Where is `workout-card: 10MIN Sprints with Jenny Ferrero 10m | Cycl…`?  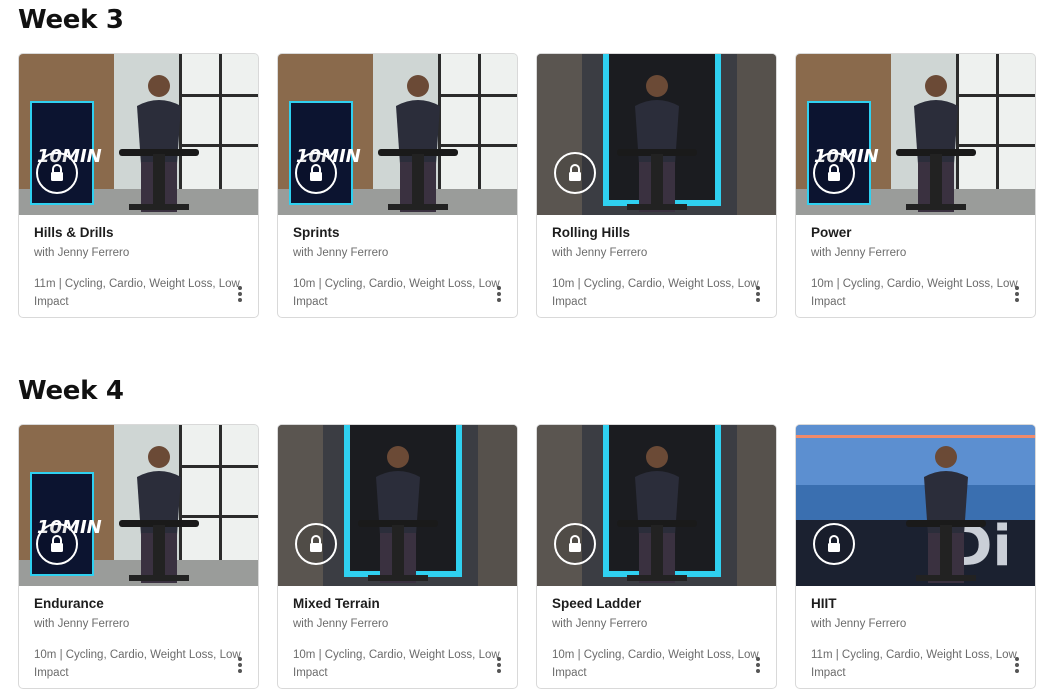
workout-card: 10MIN Sprints with Jenny Ferrero 10m | Cycl… is located at coordinates (397, 185).